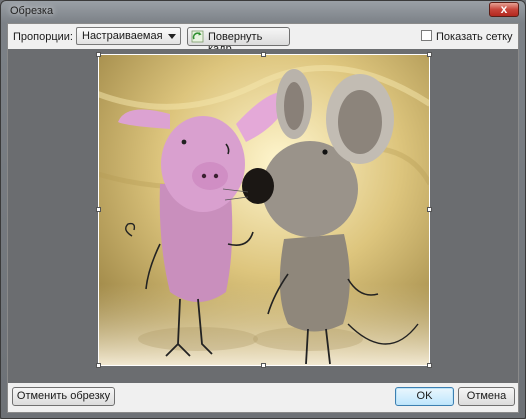  What do you see at coordinates (263, 54) in the screenshot?
I see `crop-handle-top` at bounding box center [263, 54].